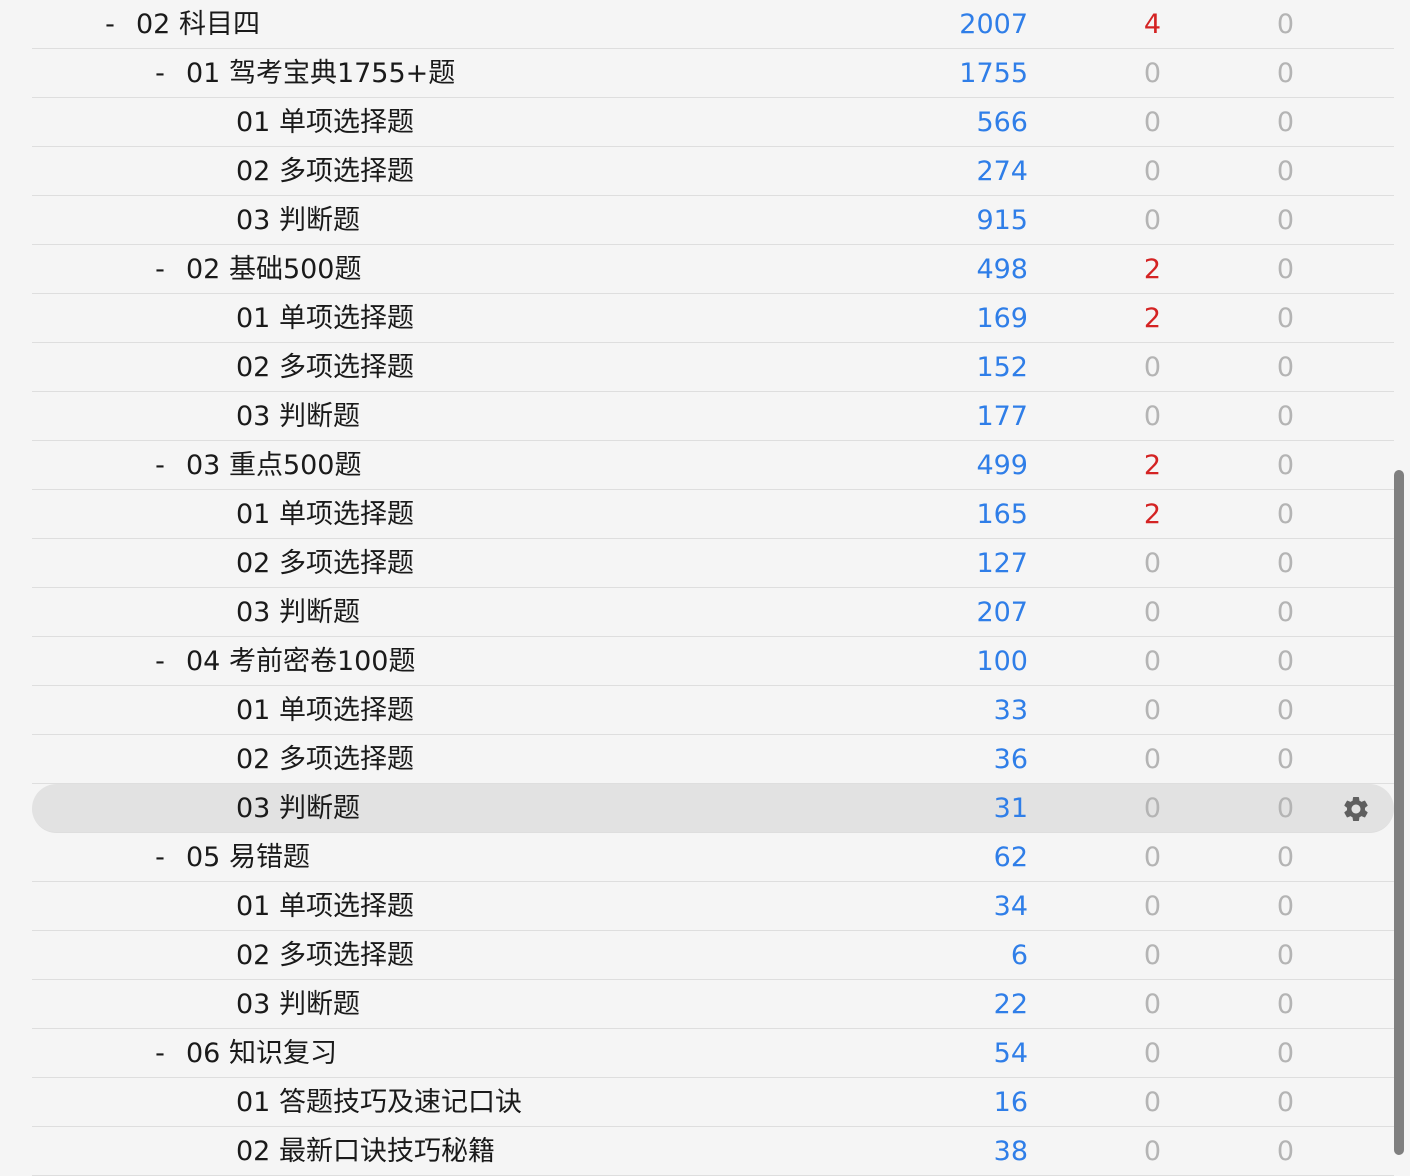  What do you see at coordinates (713, 171) in the screenshot?
I see `deck-row: 02 多项选择题 274 0 0` at bounding box center [713, 171].